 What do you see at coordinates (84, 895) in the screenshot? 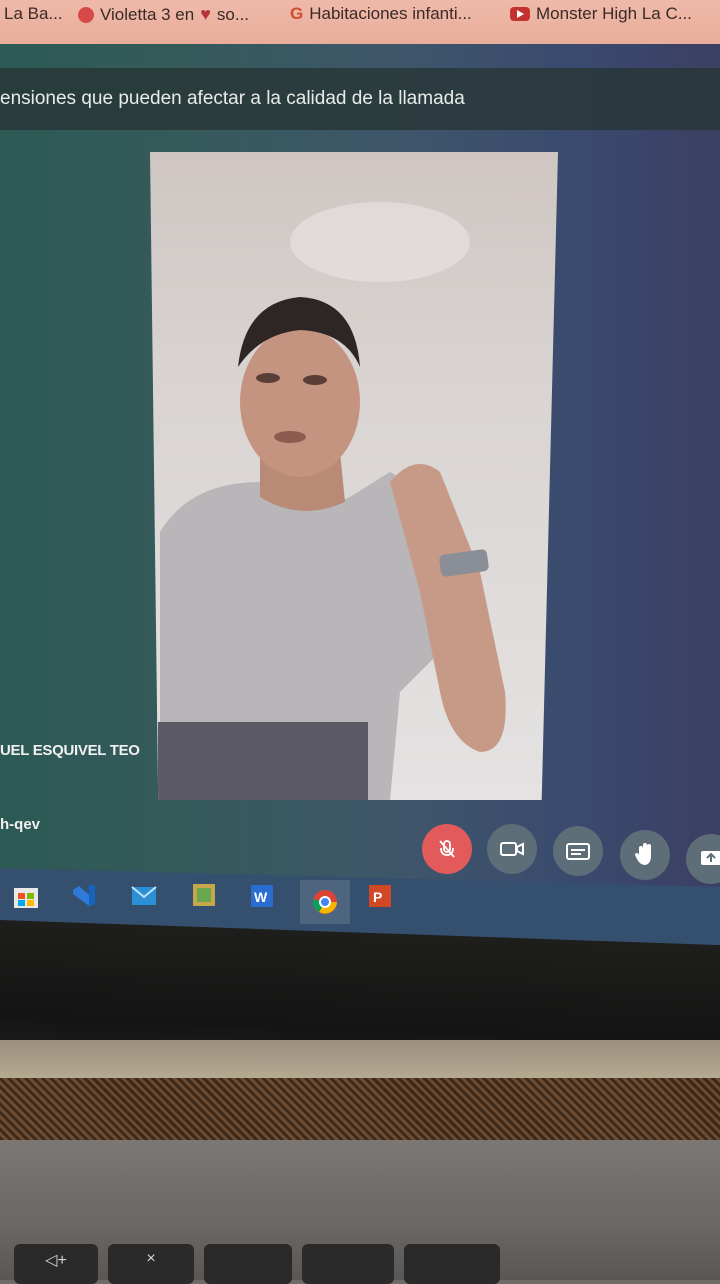
I see `visual-studio-icon` at bounding box center [84, 895].